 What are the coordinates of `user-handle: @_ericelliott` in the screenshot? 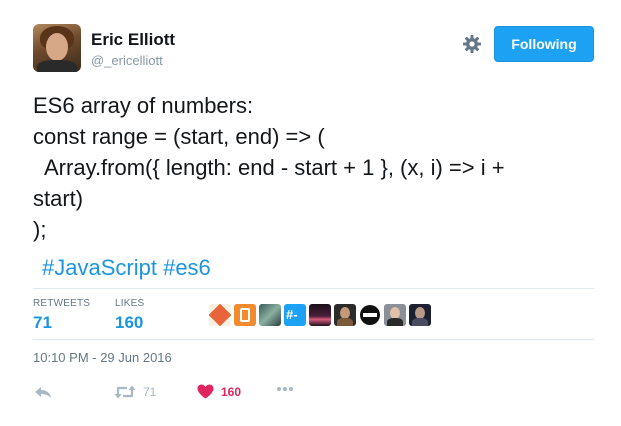 It's located at (127, 60).